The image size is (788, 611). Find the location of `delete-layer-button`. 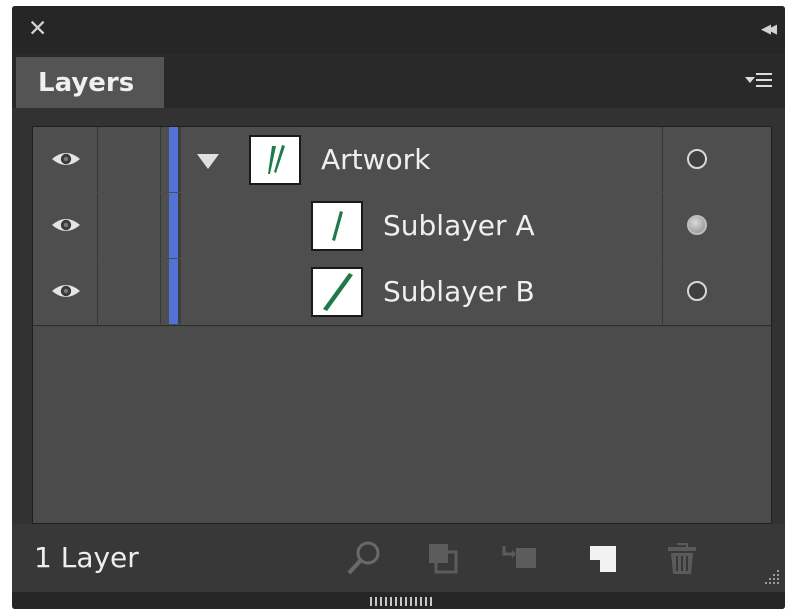

delete-layer-button is located at coordinates (682, 558).